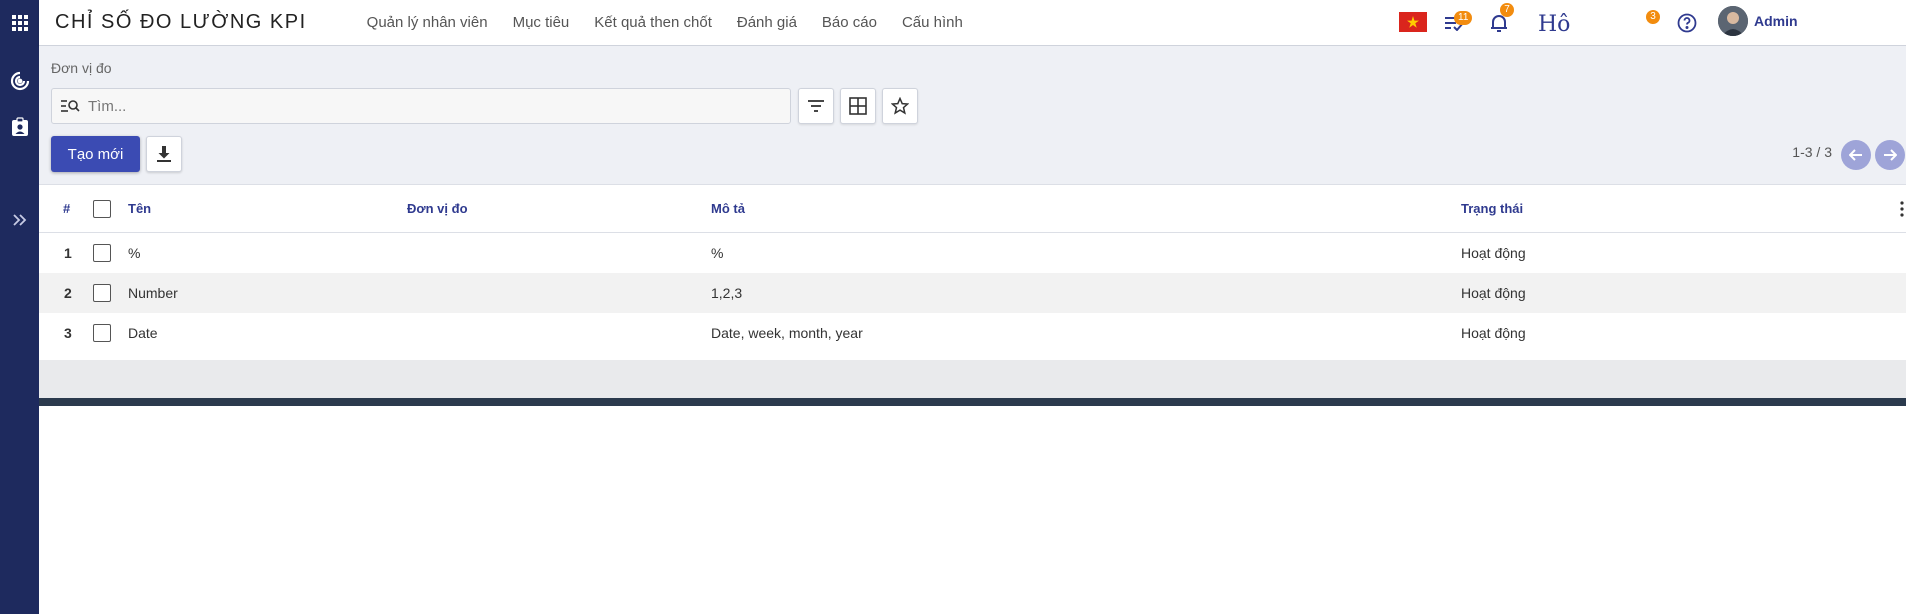 This screenshot has width=1906, height=614. What do you see at coordinates (70, 106) in the screenshot?
I see `search-filter-icon` at bounding box center [70, 106].